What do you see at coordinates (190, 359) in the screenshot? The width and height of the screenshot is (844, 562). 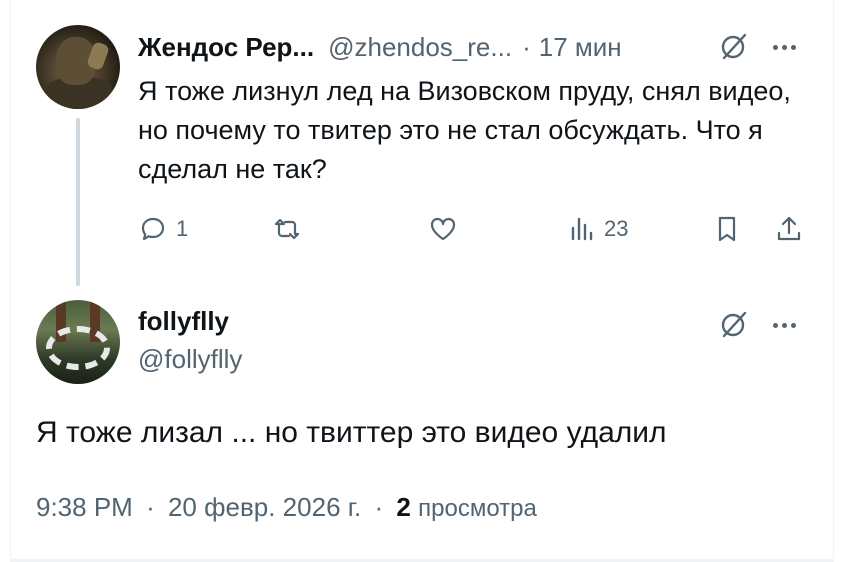 I see `author-handle: @follyflly` at bounding box center [190, 359].